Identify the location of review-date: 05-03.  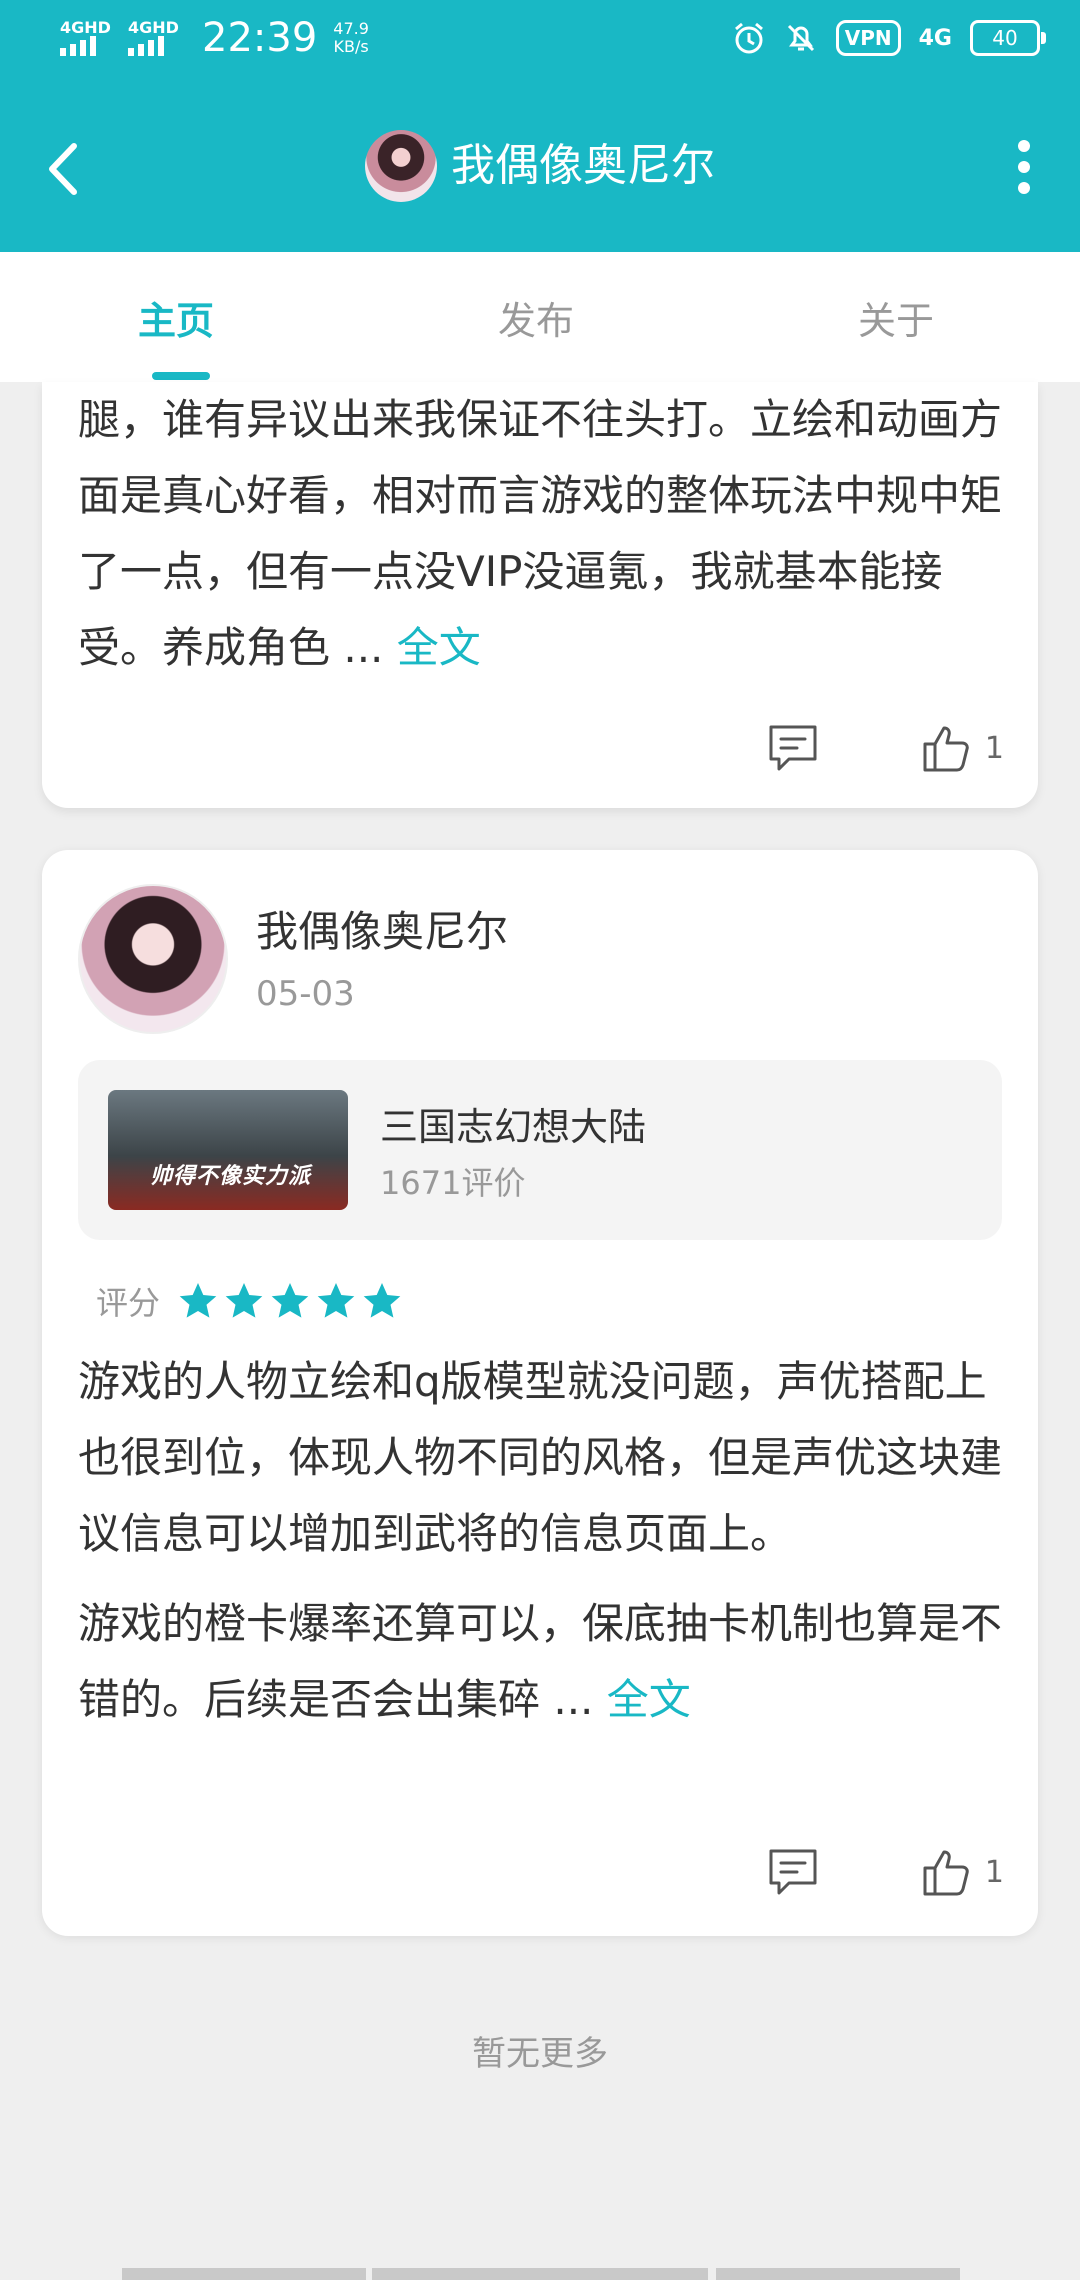
(305, 994).